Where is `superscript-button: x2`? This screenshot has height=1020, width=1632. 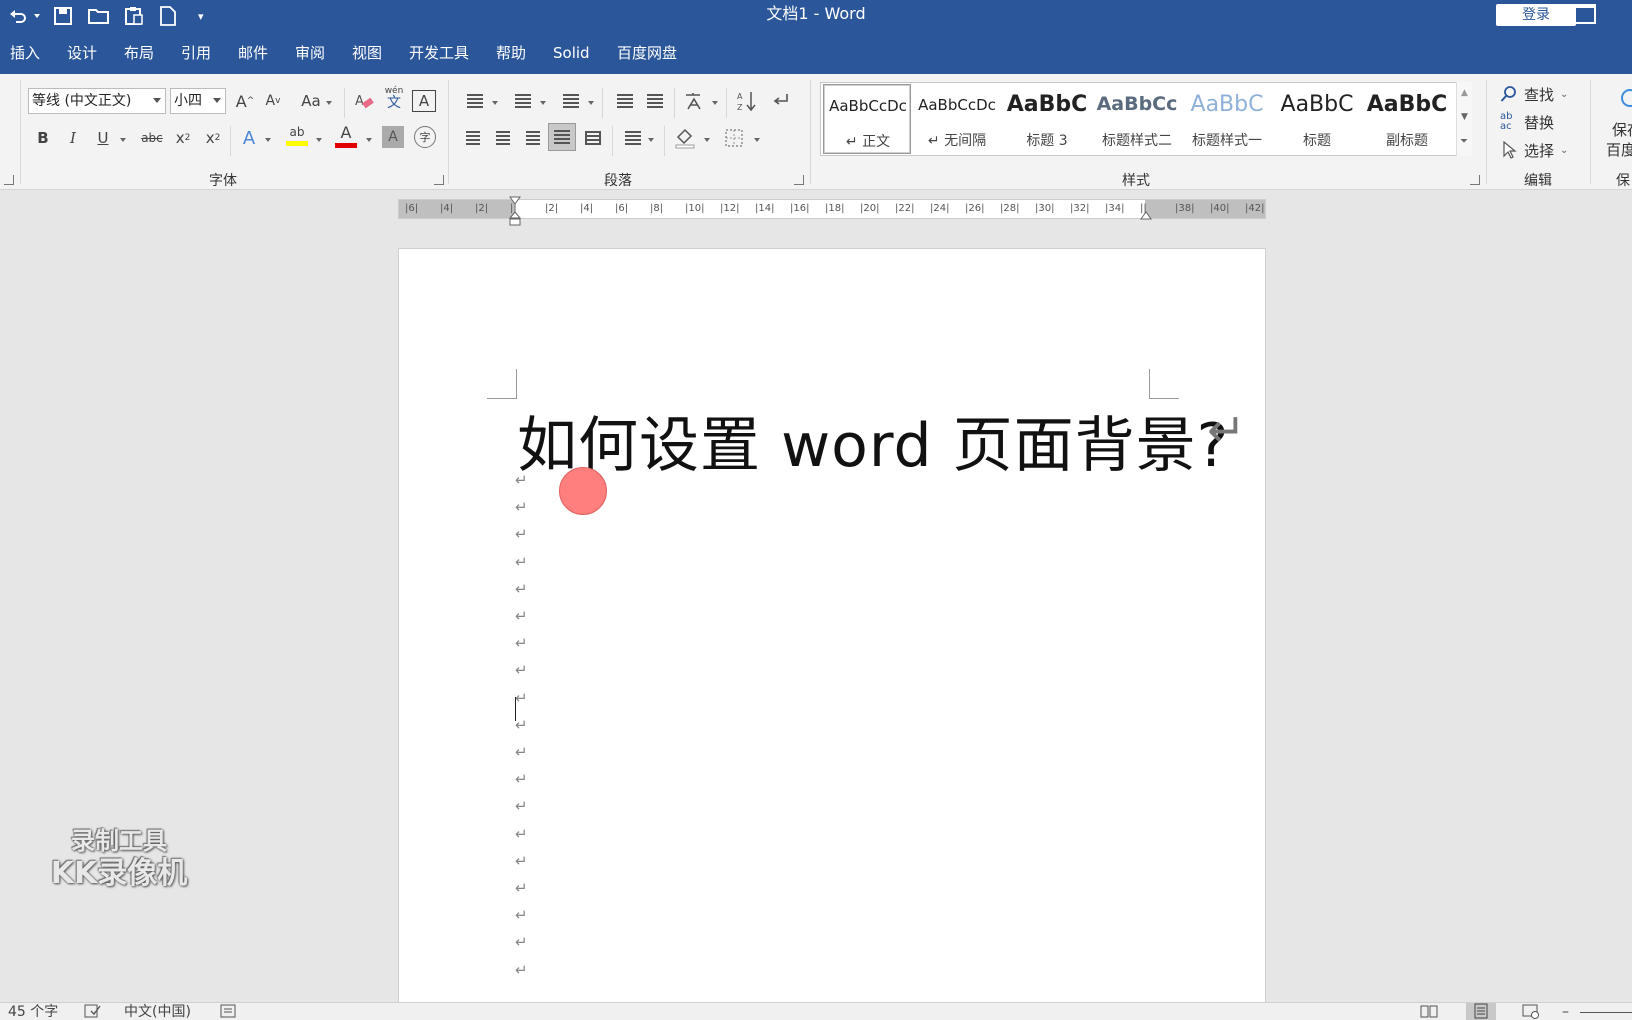
superscript-button: x2 is located at coordinates (213, 138).